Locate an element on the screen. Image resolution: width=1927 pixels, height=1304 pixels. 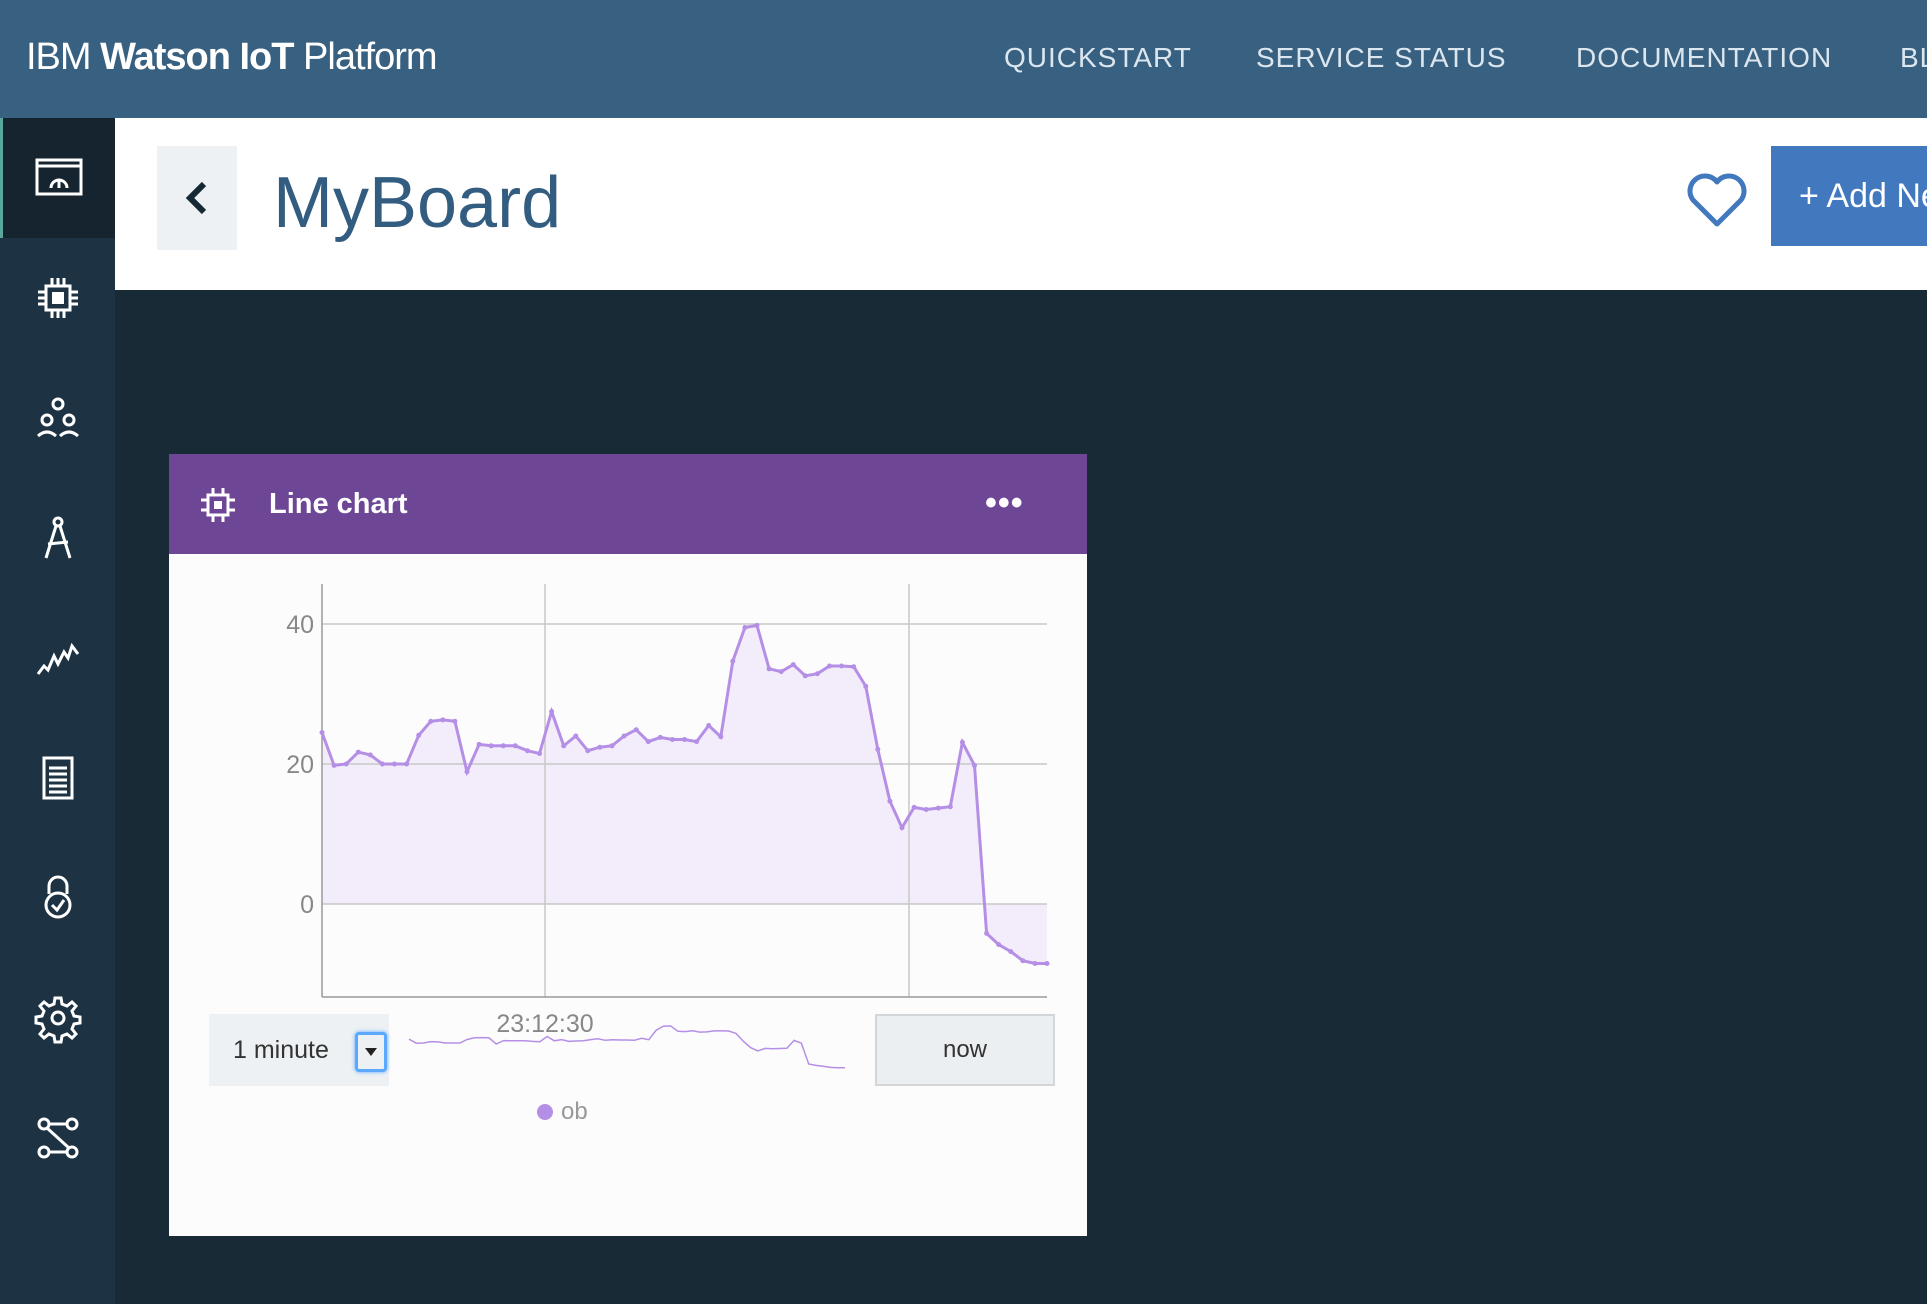
area-fill is located at coordinates (684, 794).